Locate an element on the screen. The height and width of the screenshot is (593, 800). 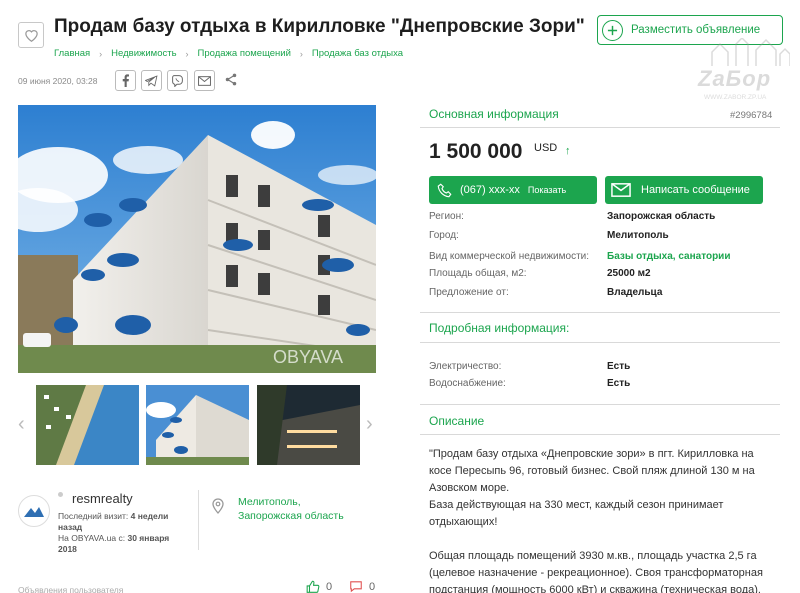
city-label: Город: is located at coordinates (444, 235).